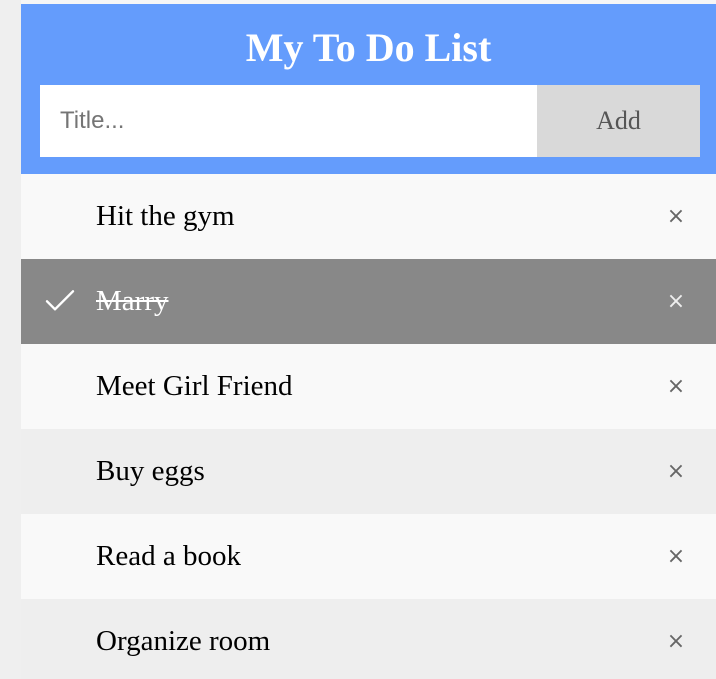 The width and height of the screenshot is (716, 679). What do you see at coordinates (618, 121) in the screenshot?
I see `add-button: Add` at bounding box center [618, 121].